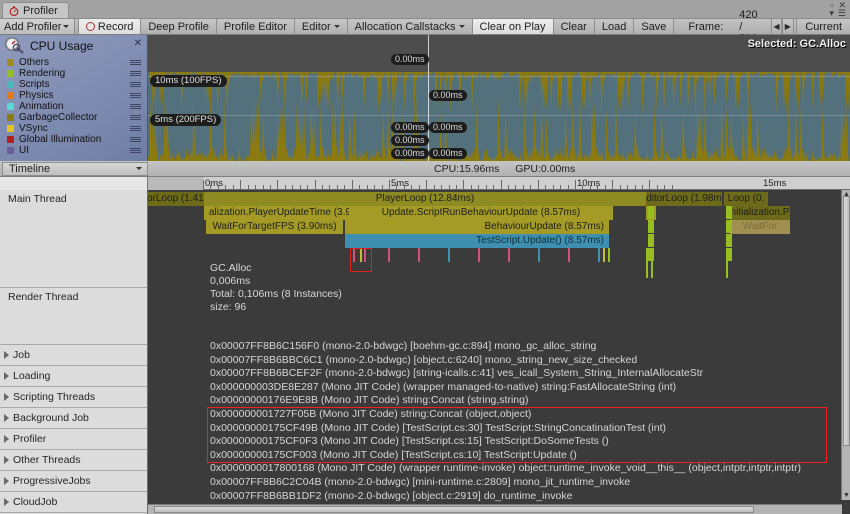  Describe the element at coordinates (21, 355) in the screenshot. I see `thread-label: Job` at that location.